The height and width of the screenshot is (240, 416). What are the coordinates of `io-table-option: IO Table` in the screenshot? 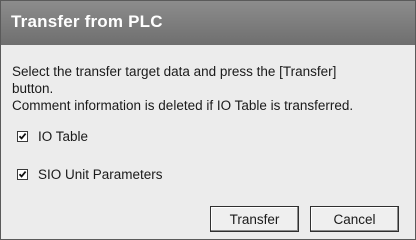 It's located at (52, 136).